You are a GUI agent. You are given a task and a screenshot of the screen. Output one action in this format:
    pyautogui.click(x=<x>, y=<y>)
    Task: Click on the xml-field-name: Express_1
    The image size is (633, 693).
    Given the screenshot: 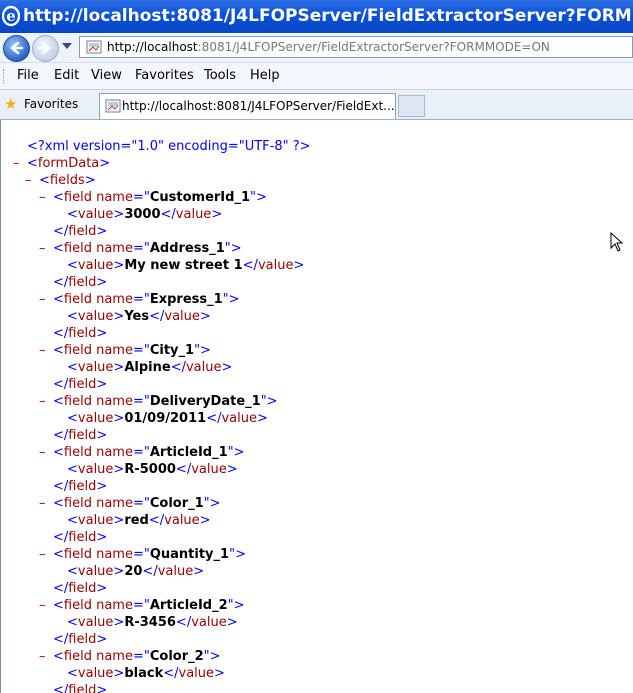 What is the action you would take?
    pyautogui.click(x=186, y=299)
    